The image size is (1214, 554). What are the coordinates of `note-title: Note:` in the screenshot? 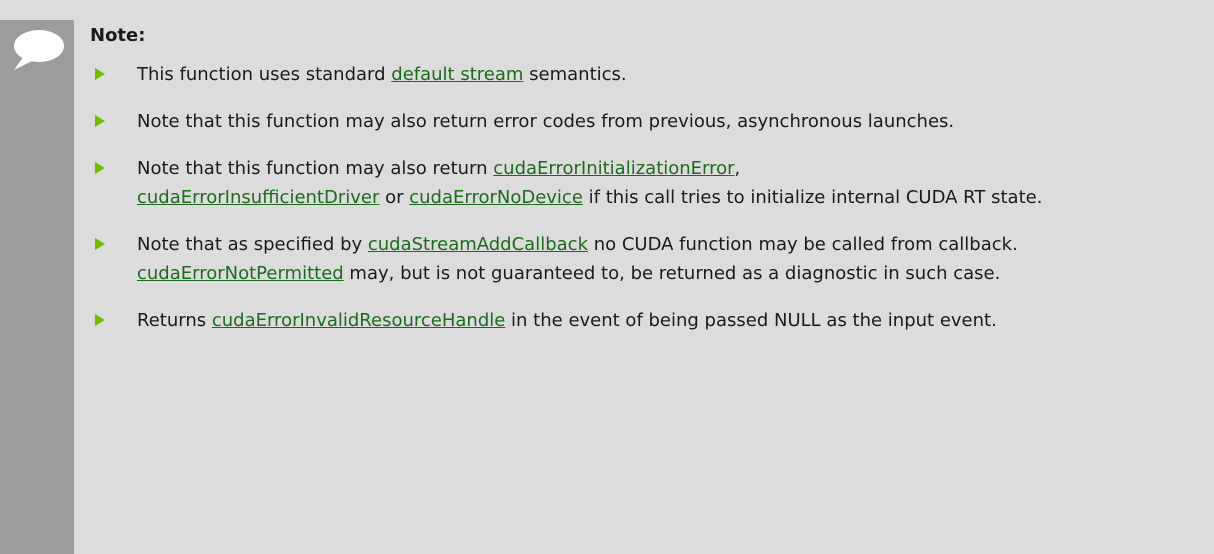 It's located at (118, 35).